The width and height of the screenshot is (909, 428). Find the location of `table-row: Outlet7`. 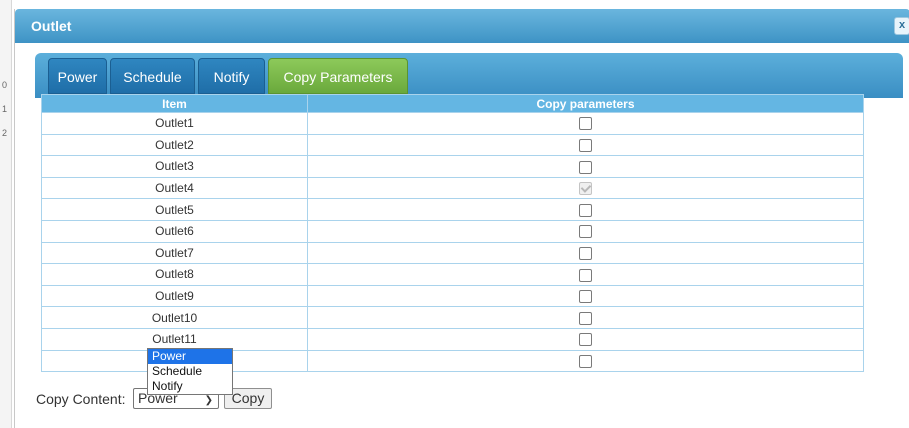

table-row: Outlet7 is located at coordinates (452, 253).